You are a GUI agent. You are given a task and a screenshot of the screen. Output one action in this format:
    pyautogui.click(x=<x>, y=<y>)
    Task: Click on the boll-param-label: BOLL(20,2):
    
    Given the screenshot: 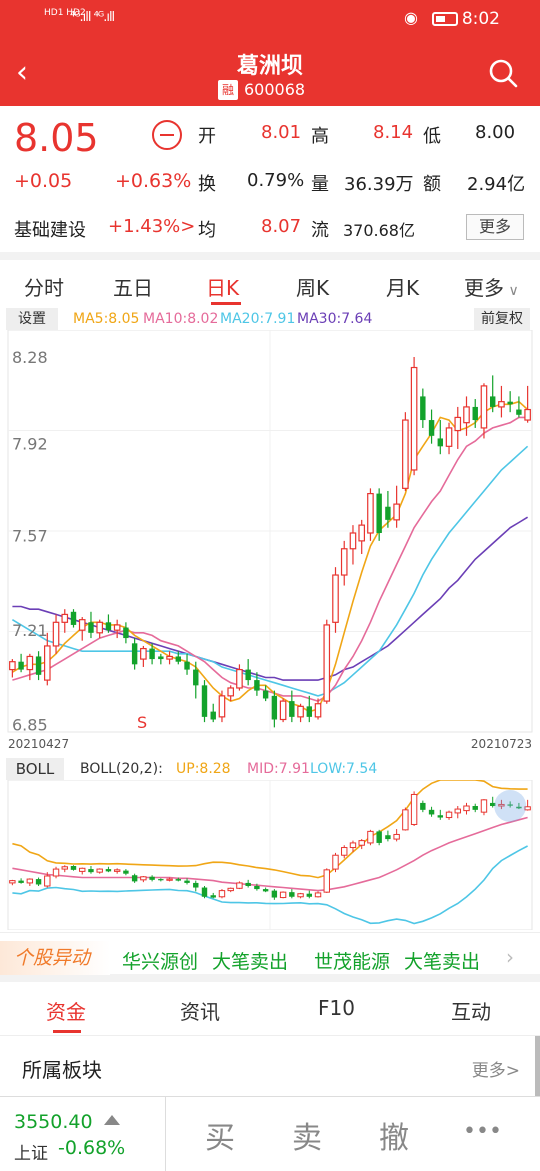 What is the action you would take?
    pyautogui.click(x=121, y=769)
    